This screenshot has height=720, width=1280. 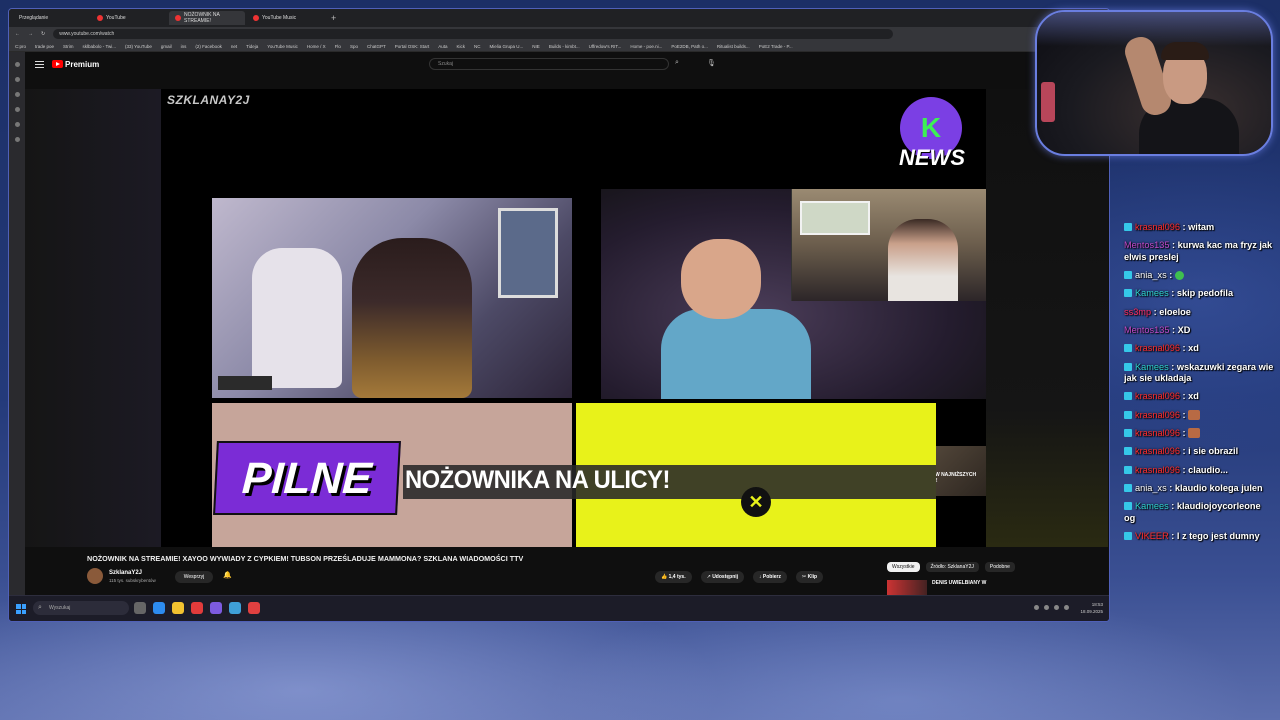 I want to click on download-button: ↓ Pobierz, so click(x=770, y=577).